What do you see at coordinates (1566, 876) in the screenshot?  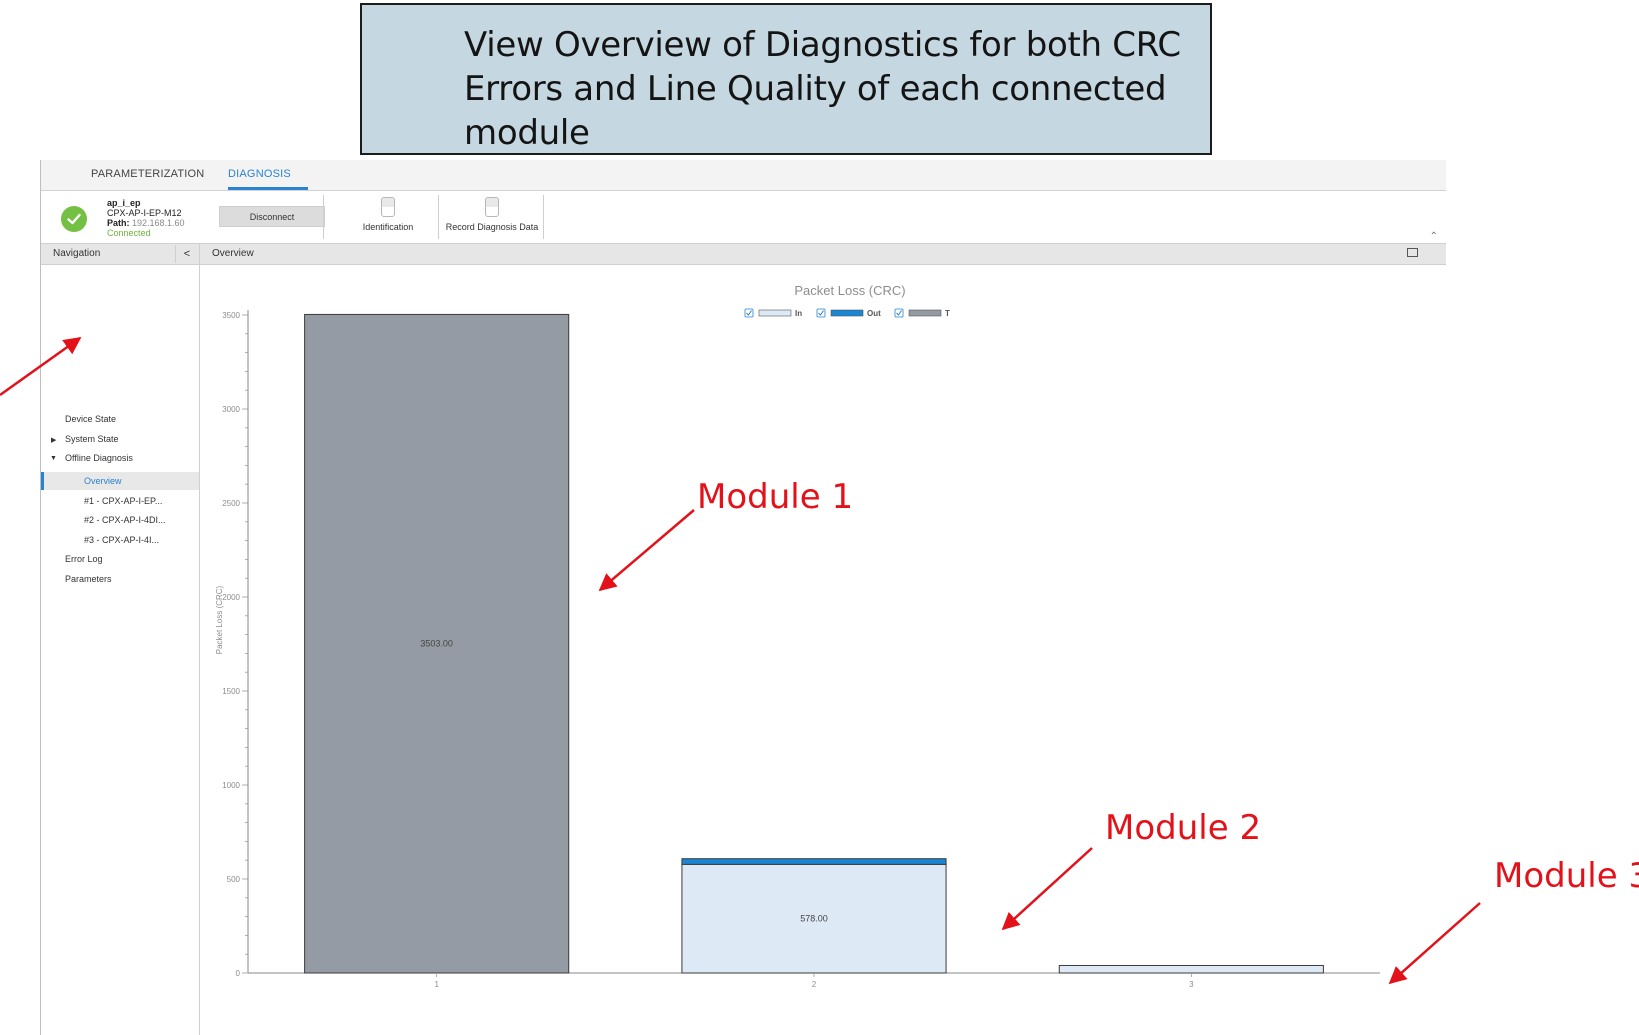 I see `module3-annotation: Module 3` at bounding box center [1566, 876].